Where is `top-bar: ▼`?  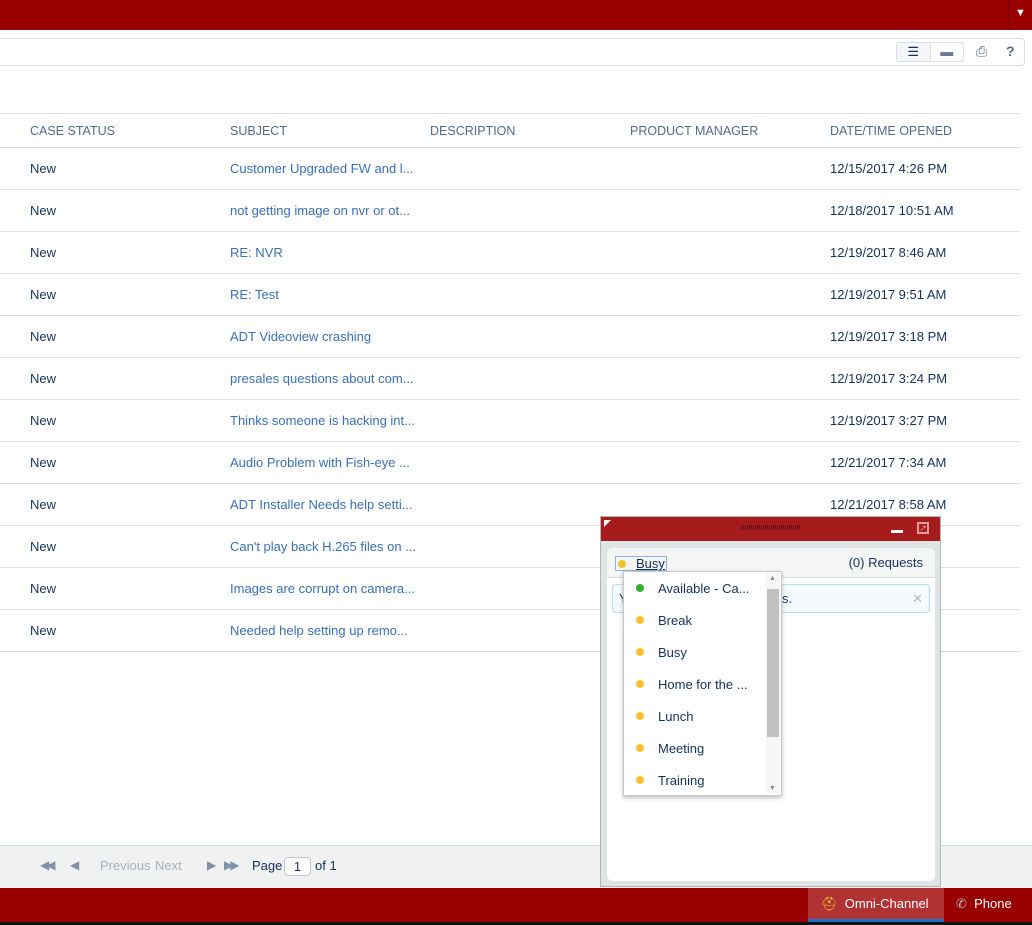 top-bar: ▼ is located at coordinates (516, 15).